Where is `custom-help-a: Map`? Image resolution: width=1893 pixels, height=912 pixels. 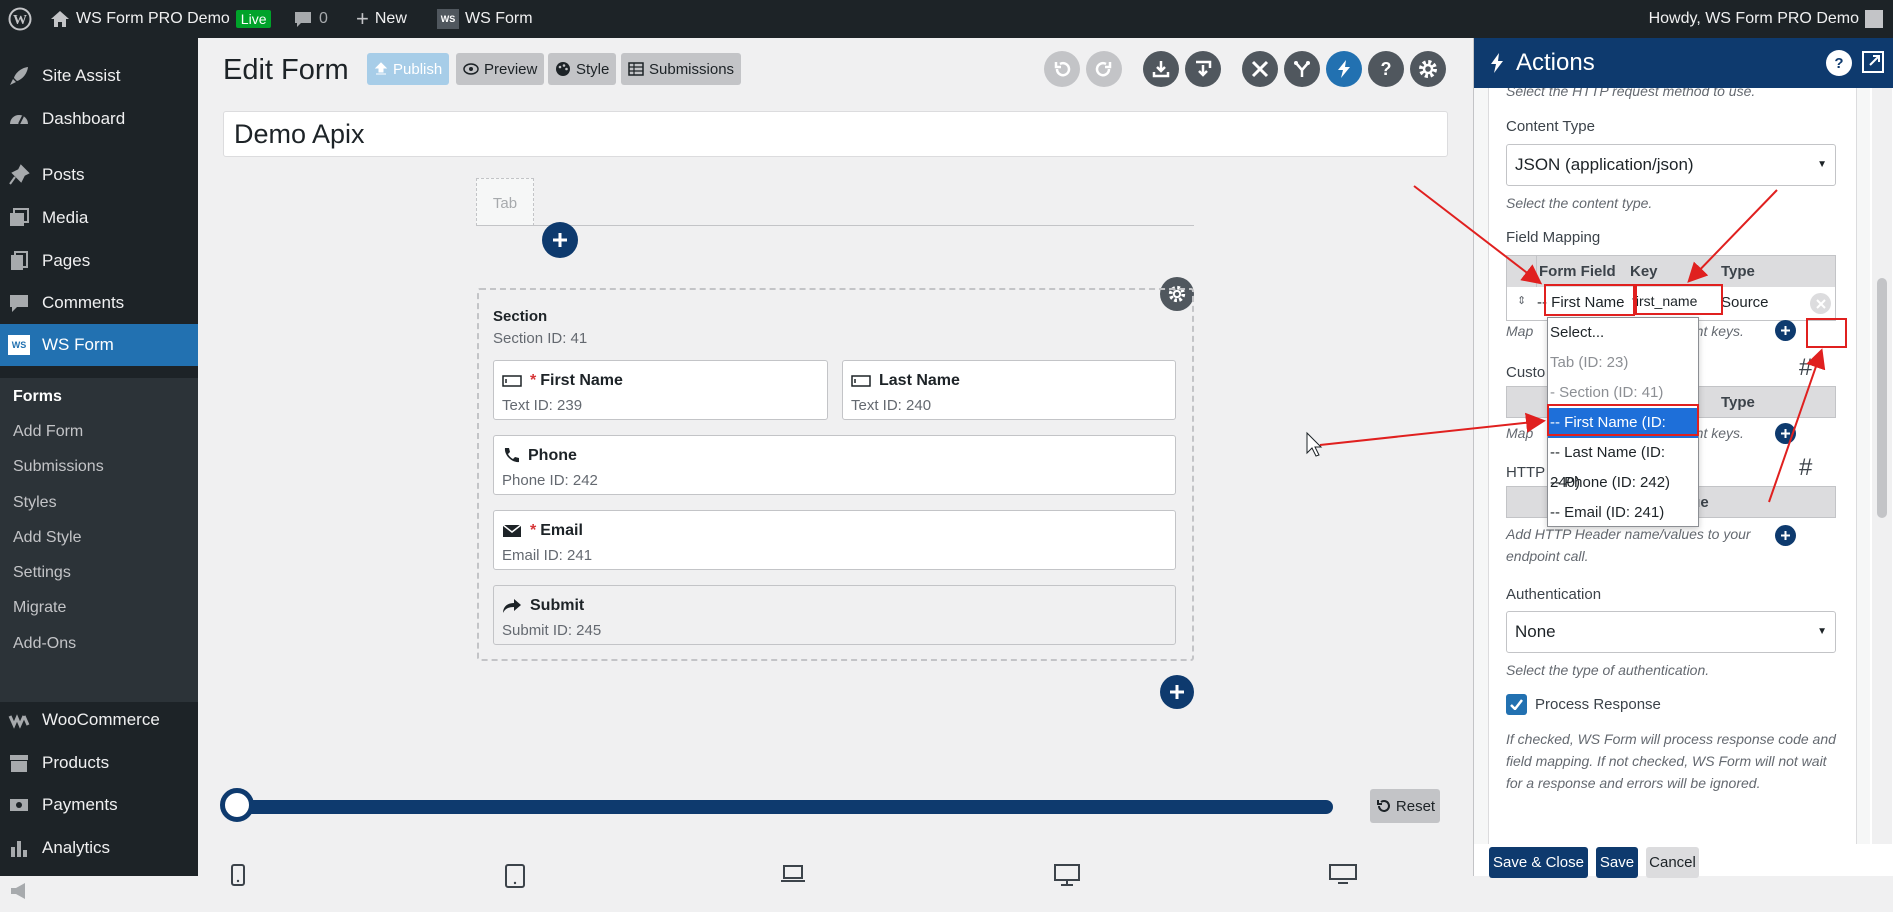 custom-help-a: Map is located at coordinates (1520, 433).